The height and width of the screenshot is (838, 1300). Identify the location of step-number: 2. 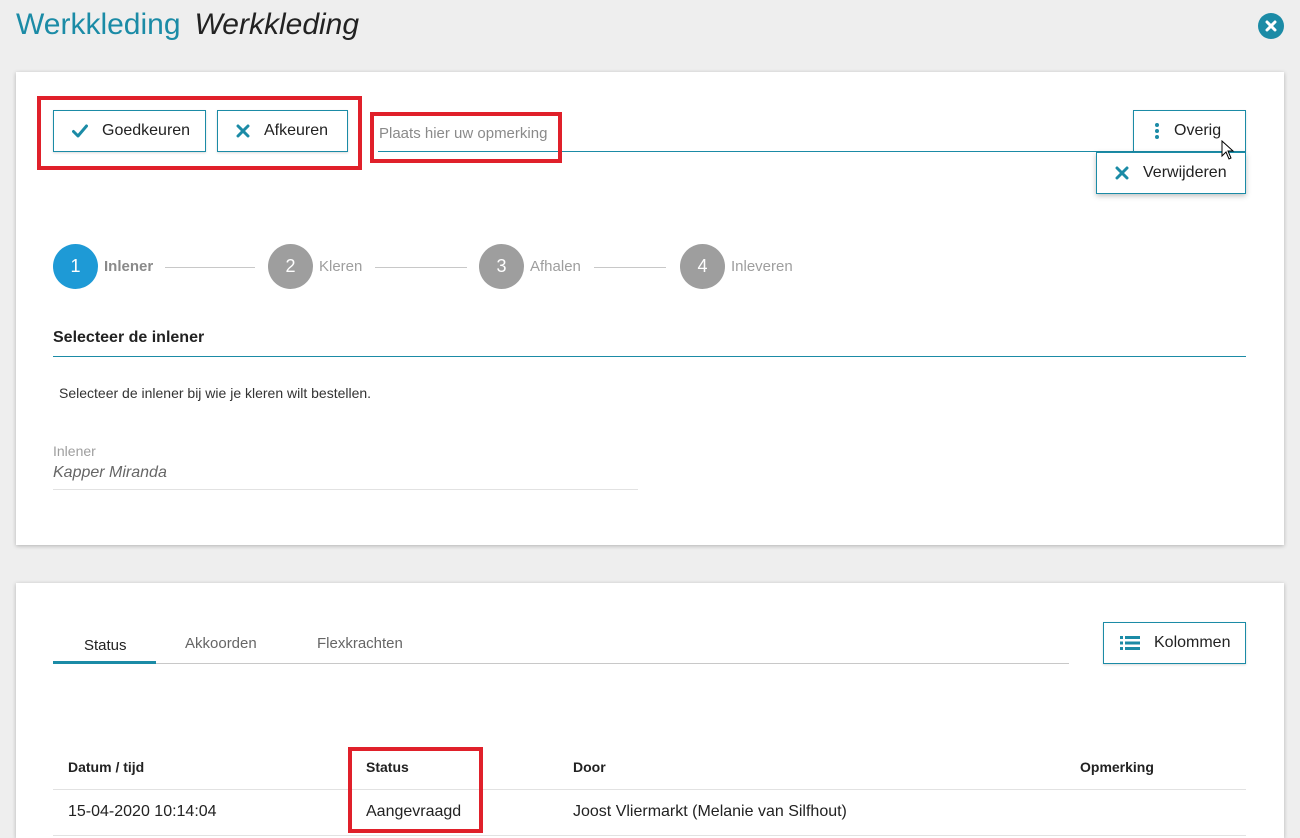
(290, 266).